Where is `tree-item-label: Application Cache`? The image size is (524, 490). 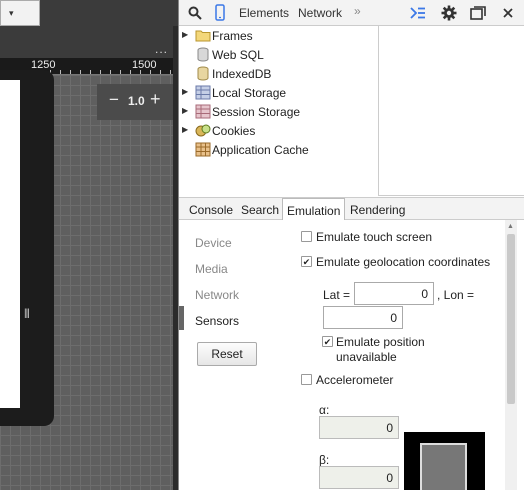 tree-item-label: Application Cache is located at coordinates (260, 150).